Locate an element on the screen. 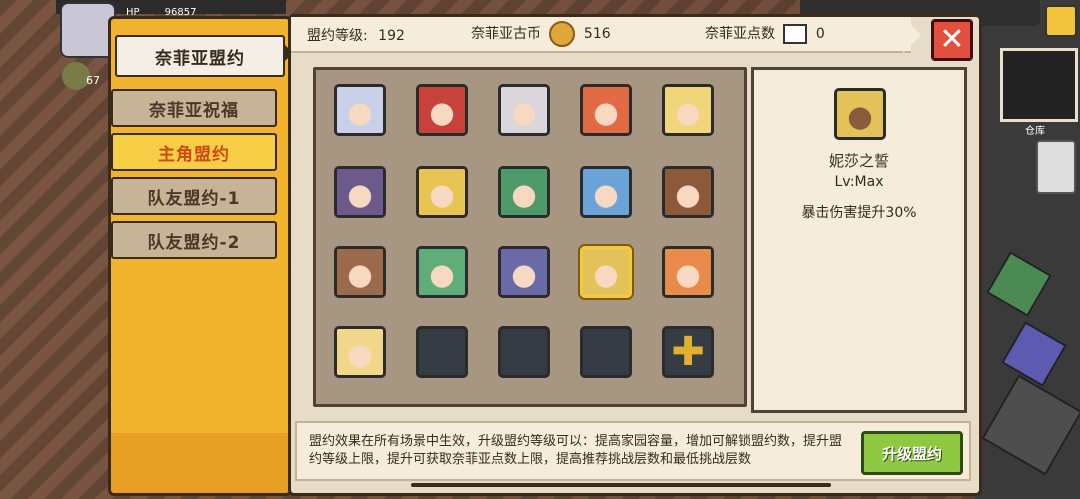 The width and height of the screenshot is (1080, 499). tab-naifeiya-blessing: 奈菲亚祝福 is located at coordinates (194, 108).